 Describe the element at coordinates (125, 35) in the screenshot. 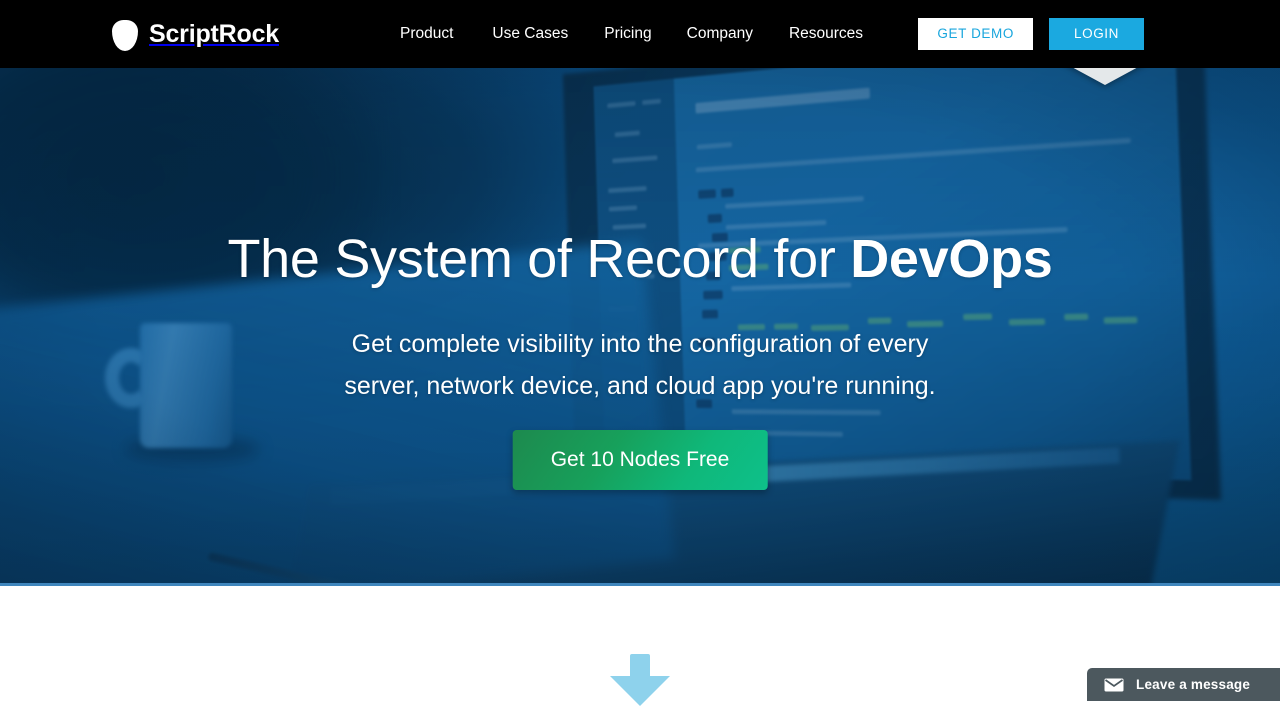

I see `guitar-pick-icon` at that location.